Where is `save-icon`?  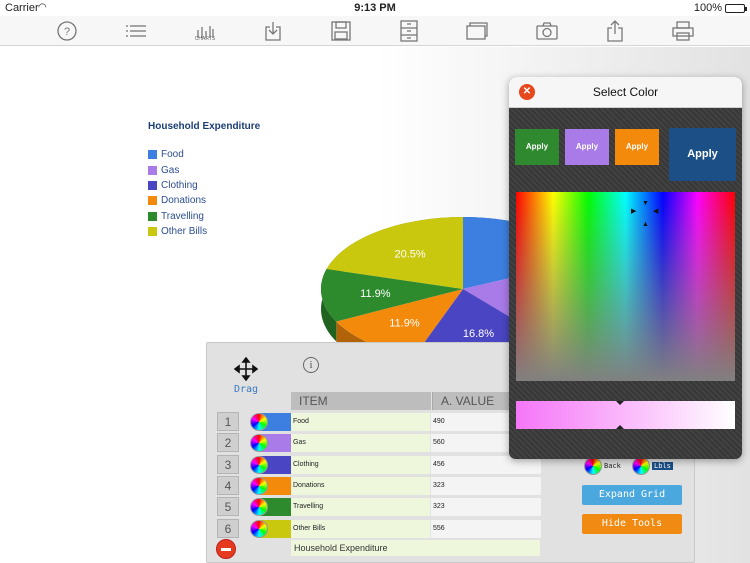 save-icon is located at coordinates (341, 31).